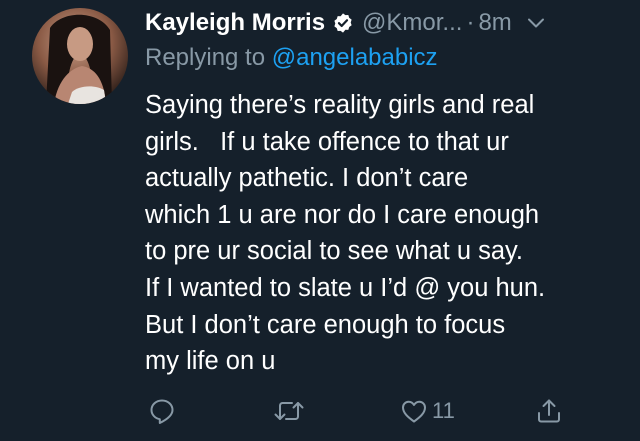 The height and width of the screenshot is (441, 640). What do you see at coordinates (345, 287) in the screenshot?
I see `tweet-text-line: If I wanted to slate u I’d @ you hun.` at bounding box center [345, 287].